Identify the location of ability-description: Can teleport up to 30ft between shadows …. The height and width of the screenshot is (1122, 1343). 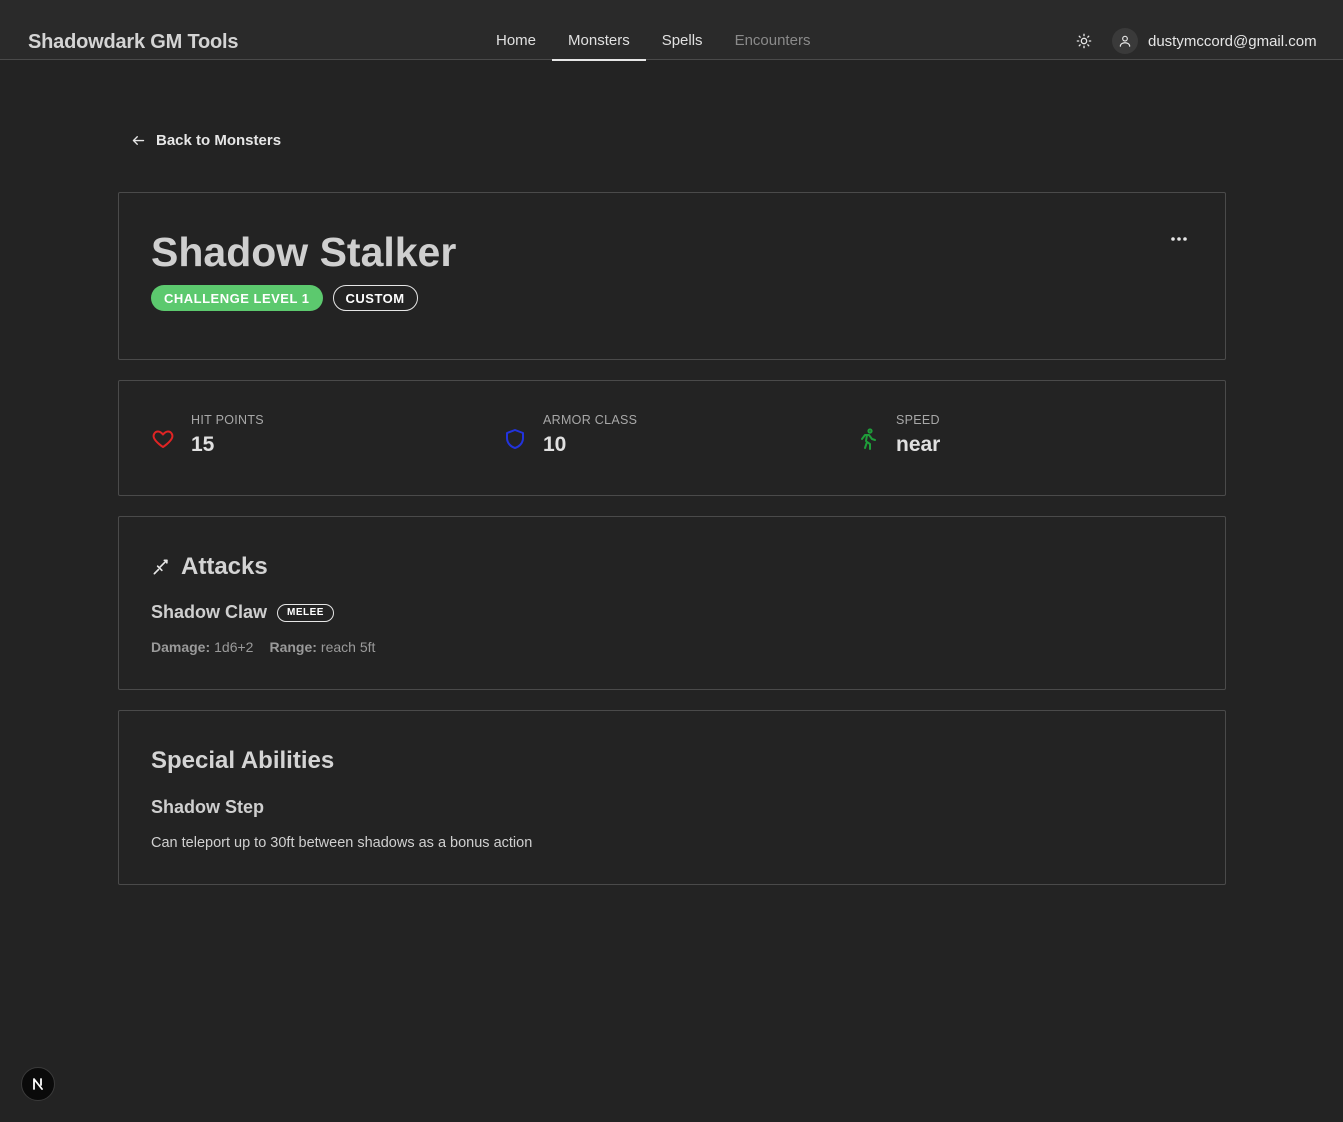
(342, 843).